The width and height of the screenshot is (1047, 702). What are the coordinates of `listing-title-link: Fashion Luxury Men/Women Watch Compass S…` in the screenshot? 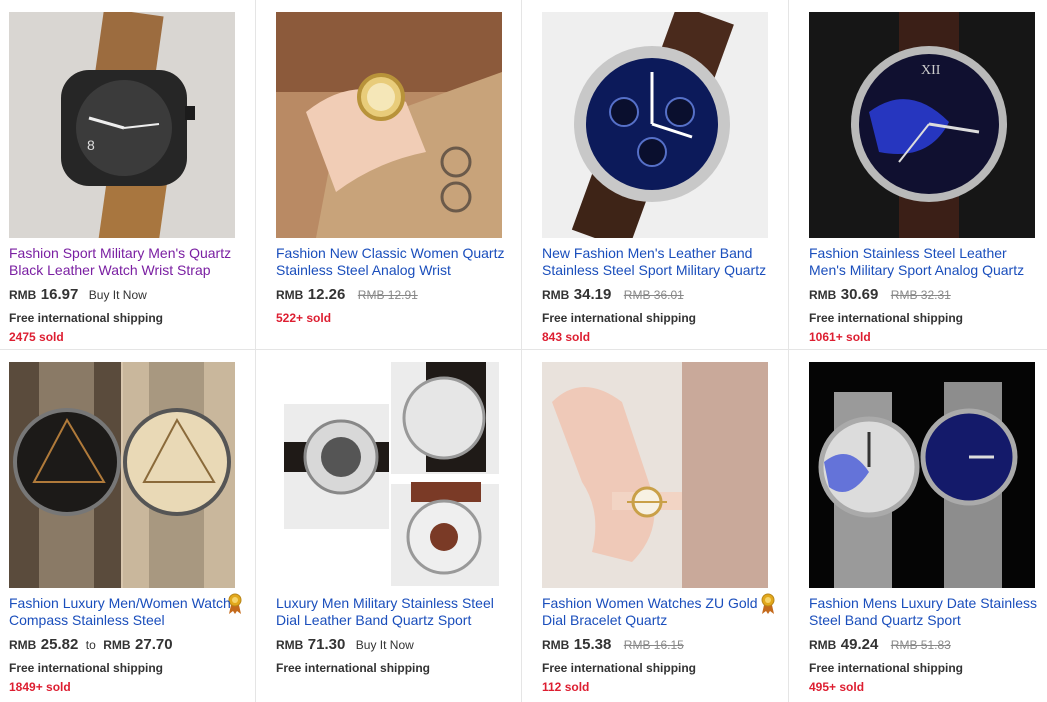 It's located at (128, 613).